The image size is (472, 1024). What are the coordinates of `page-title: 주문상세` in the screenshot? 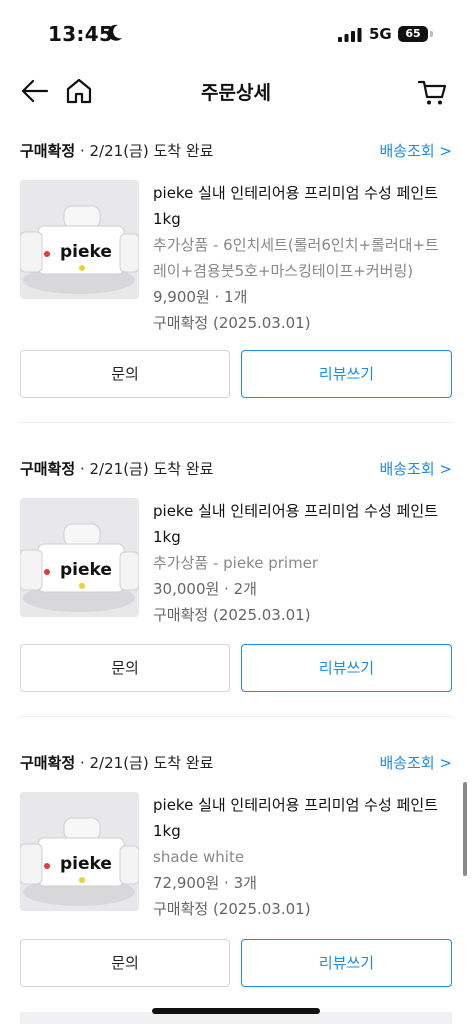 It's located at (236, 93).